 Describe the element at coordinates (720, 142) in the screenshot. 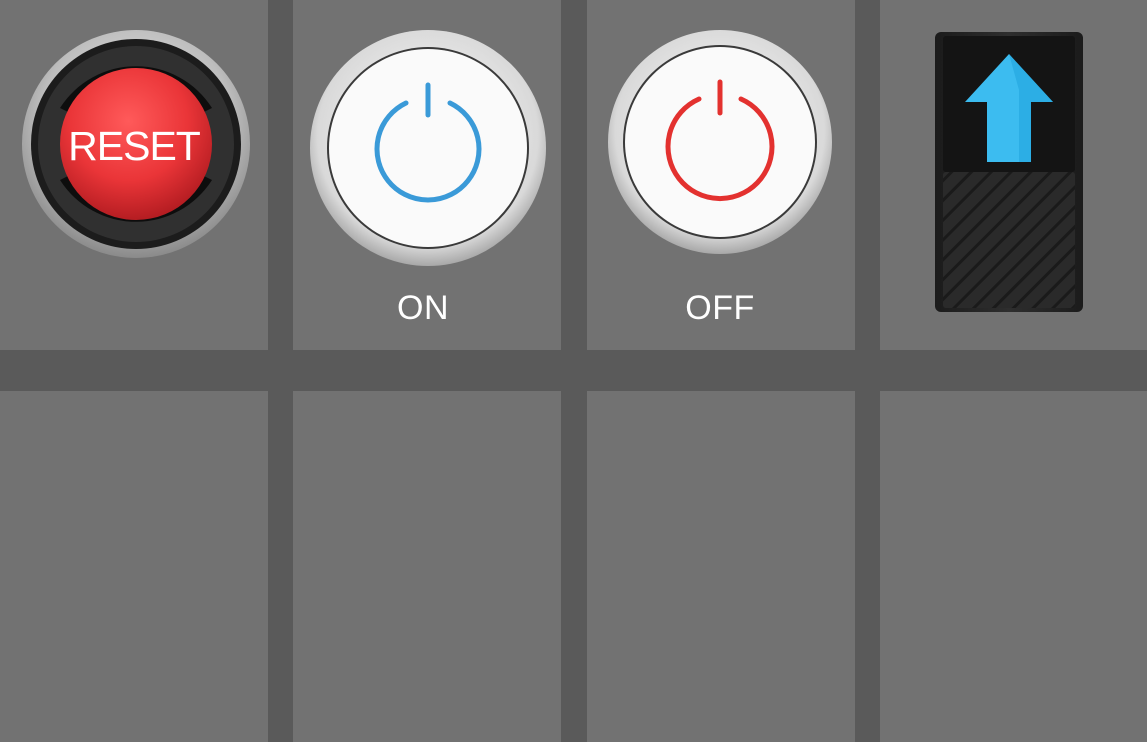

I see `power-off-button` at that location.